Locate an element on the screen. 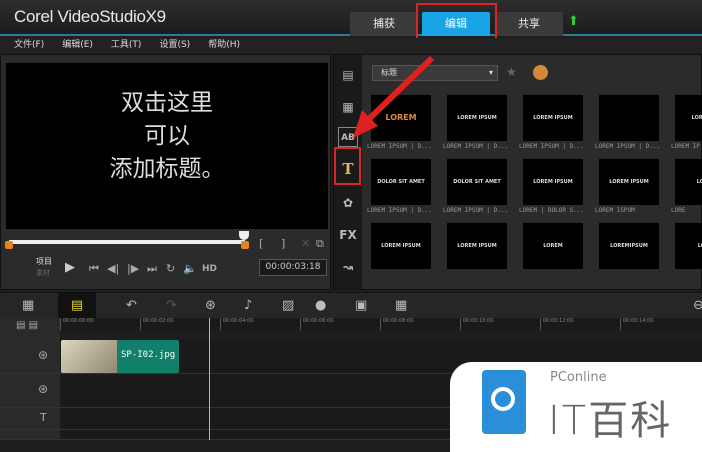 This screenshot has height=452, width=702. track-manager-icon: ▤ ▤ is located at coordinates (30, 329).